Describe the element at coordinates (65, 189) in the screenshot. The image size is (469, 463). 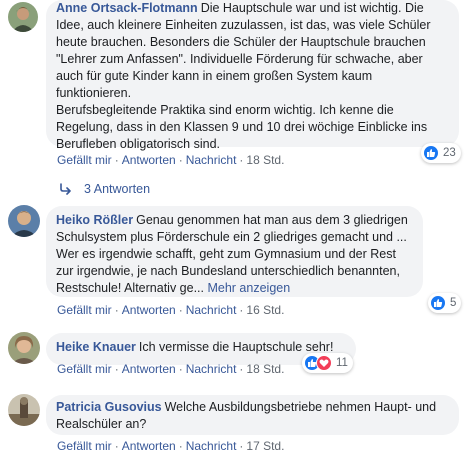
I see `reply-arrow-icon` at that location.